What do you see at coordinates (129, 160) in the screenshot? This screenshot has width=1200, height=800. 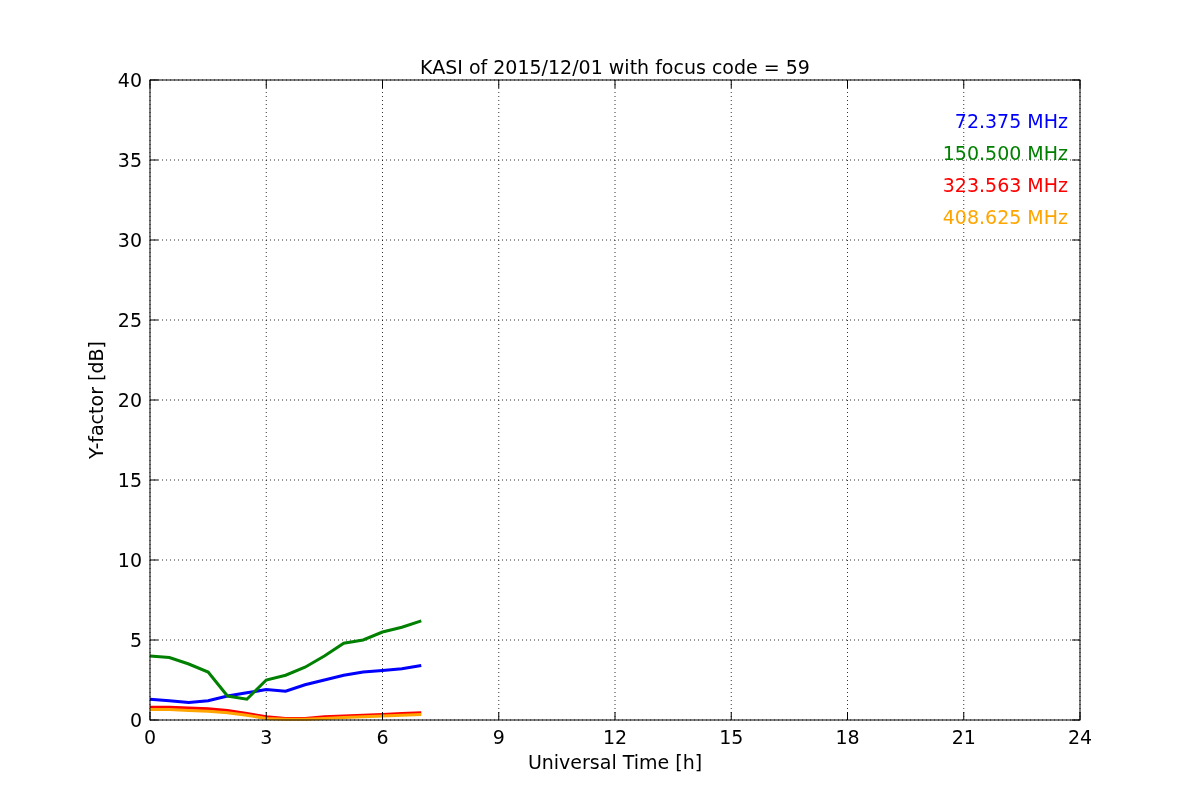 I see `y-tick-label: 35` at bounding box center [129, 160].